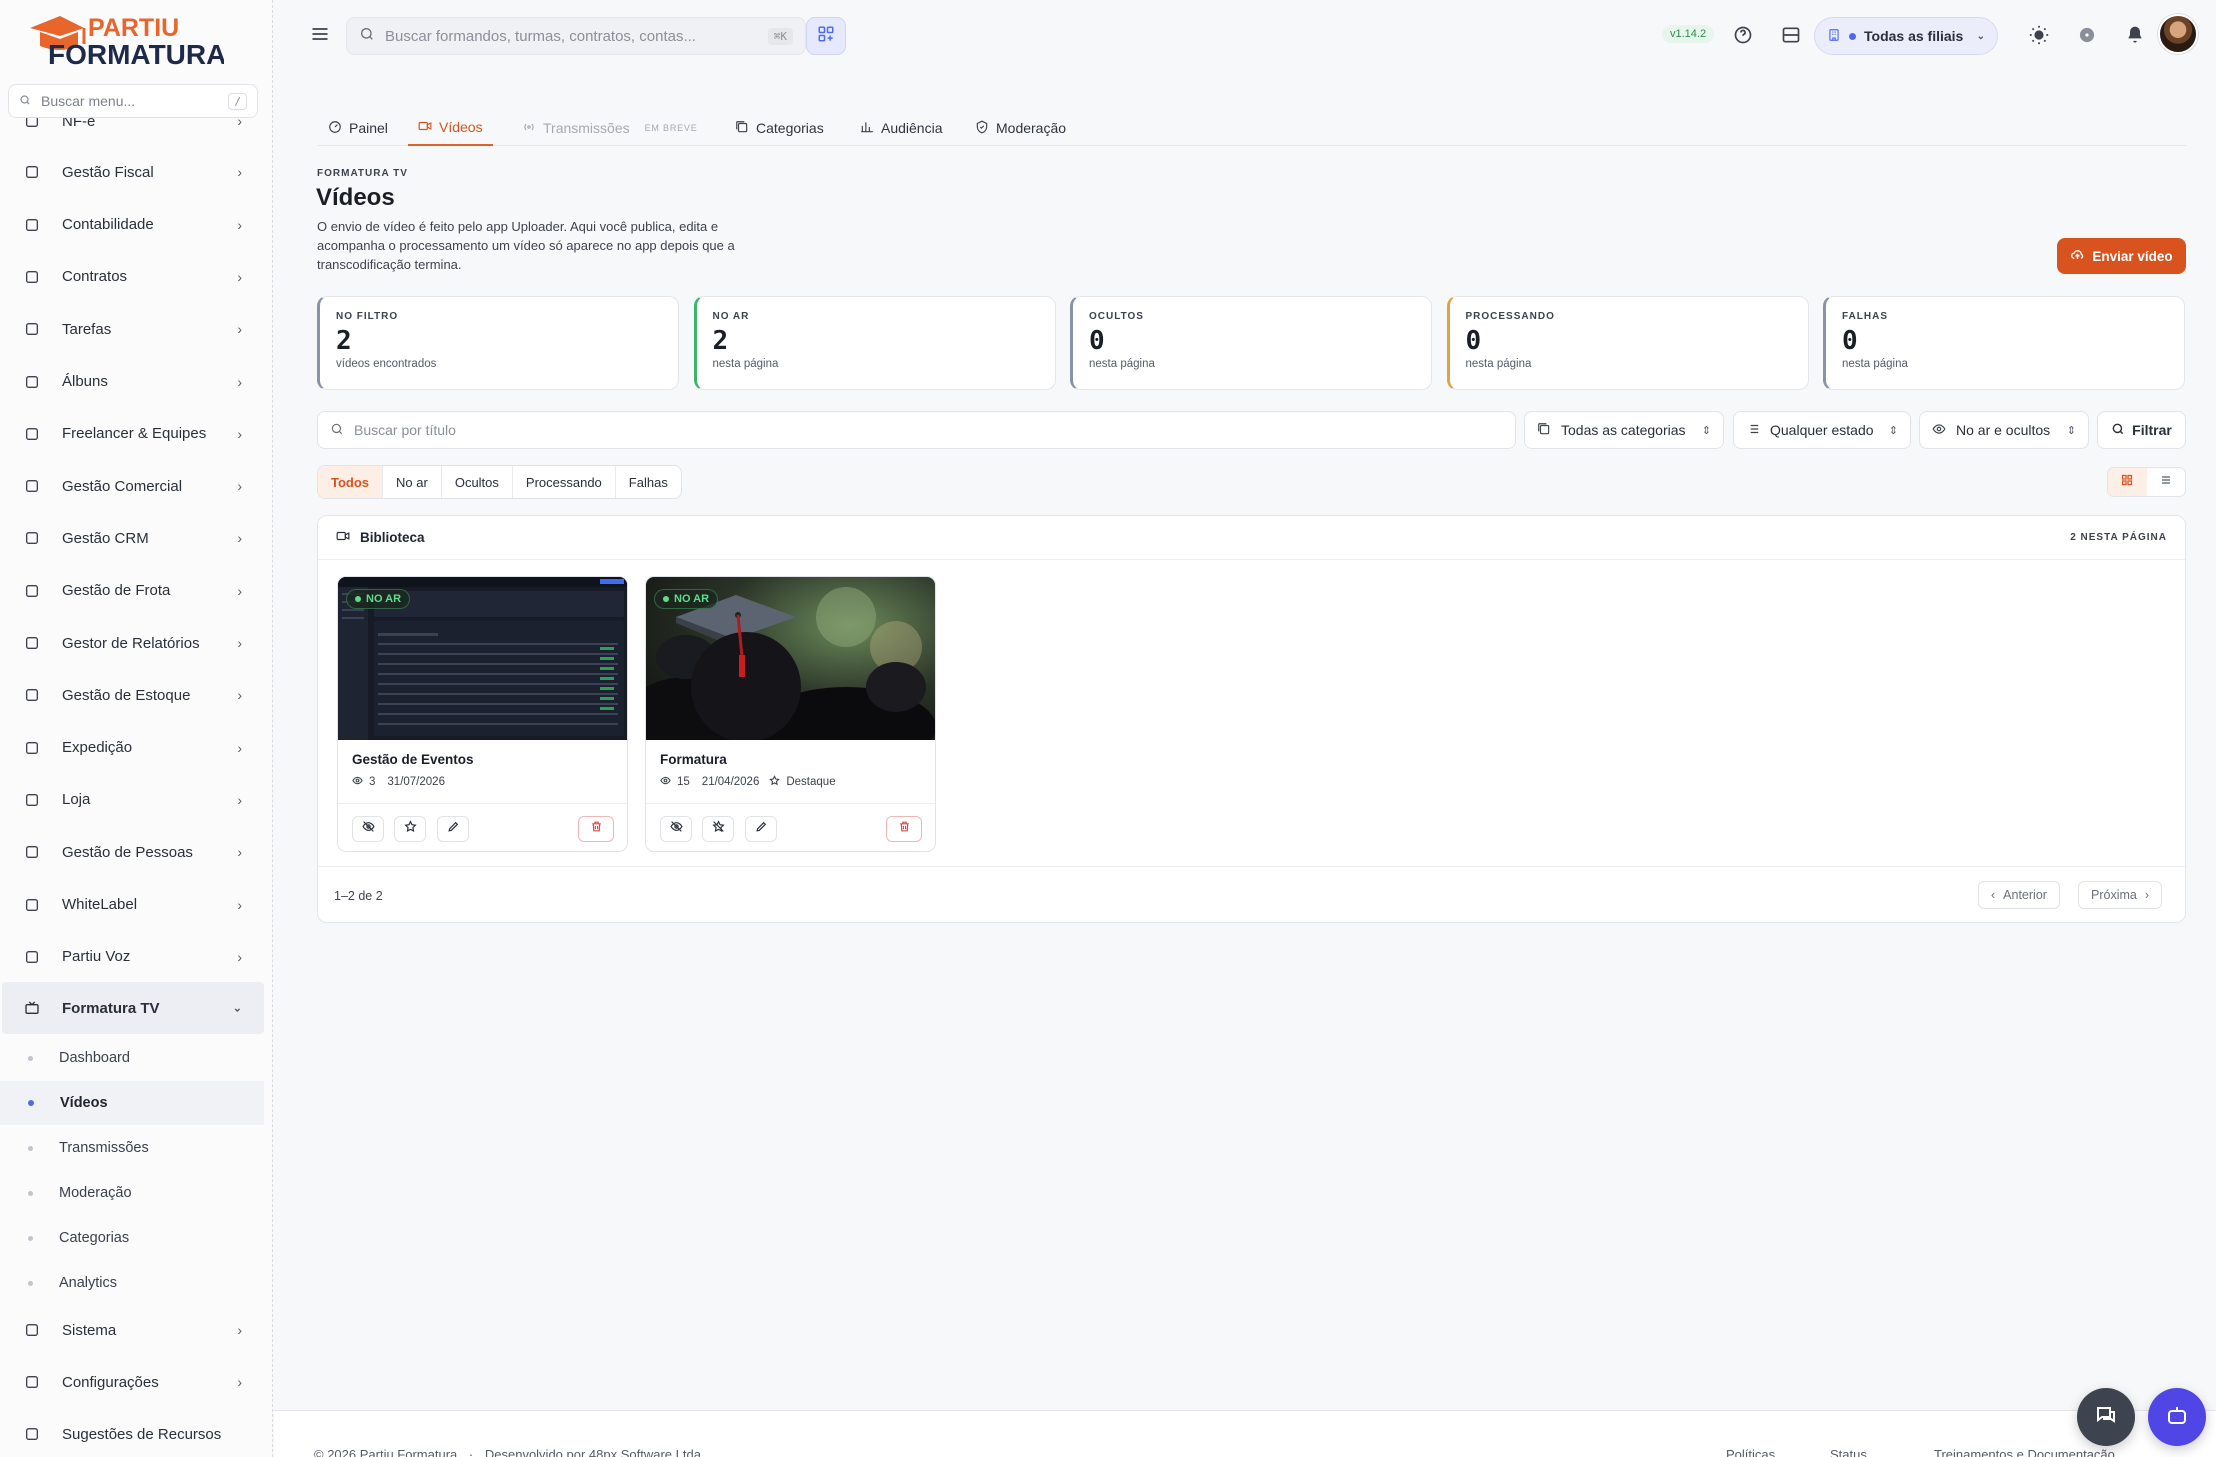  I want to click on footer-link-docs: Treinamentos e Documentação, so click(2024, 1452).